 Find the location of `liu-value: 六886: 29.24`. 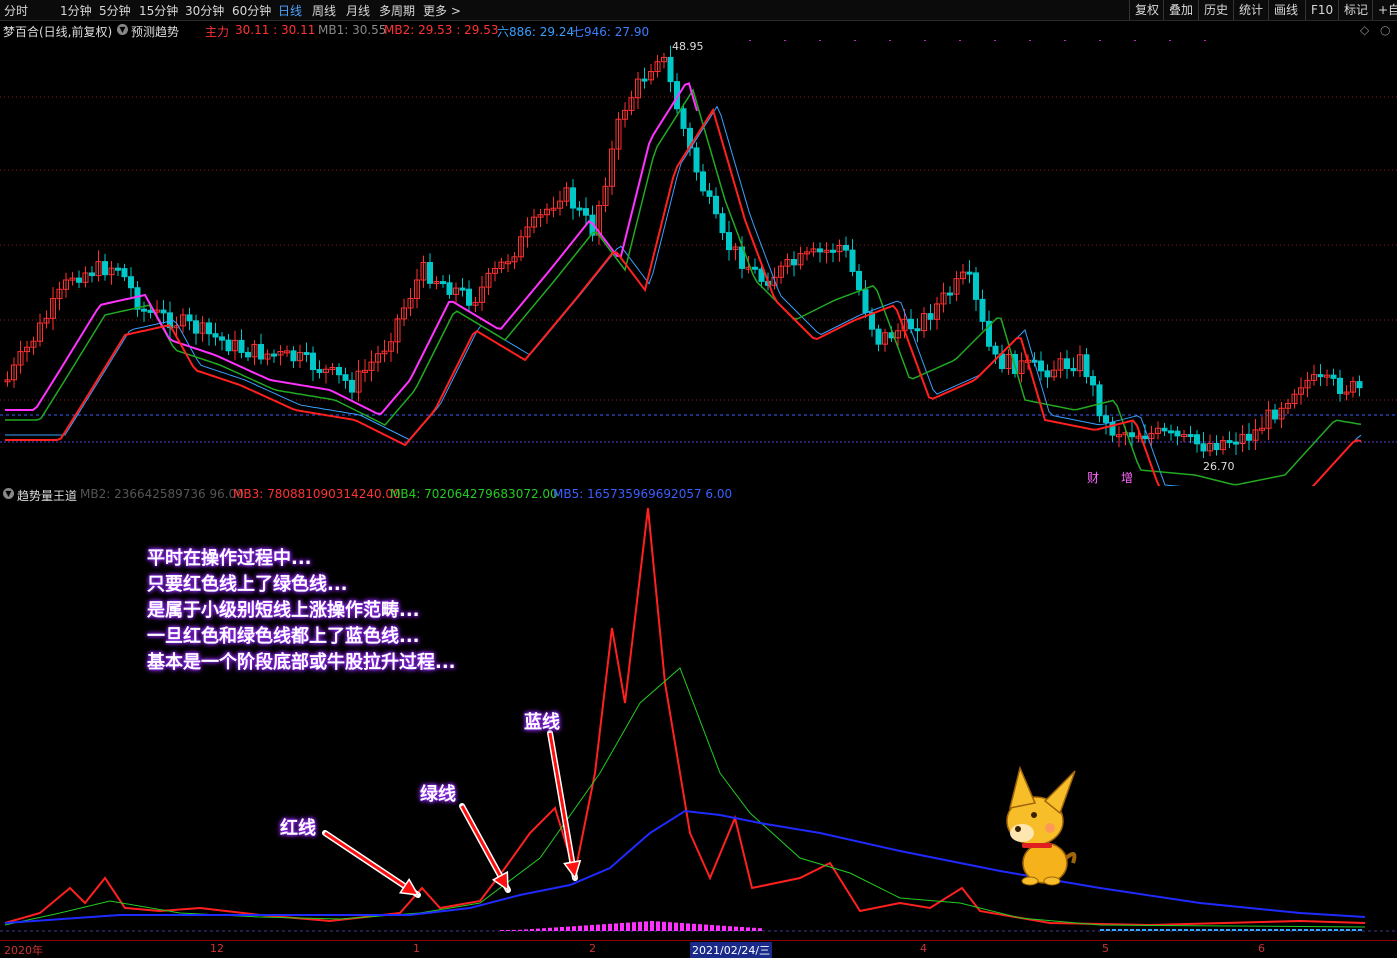

liu-value: 六886: 29.24 is located at coordinates (536, 32).